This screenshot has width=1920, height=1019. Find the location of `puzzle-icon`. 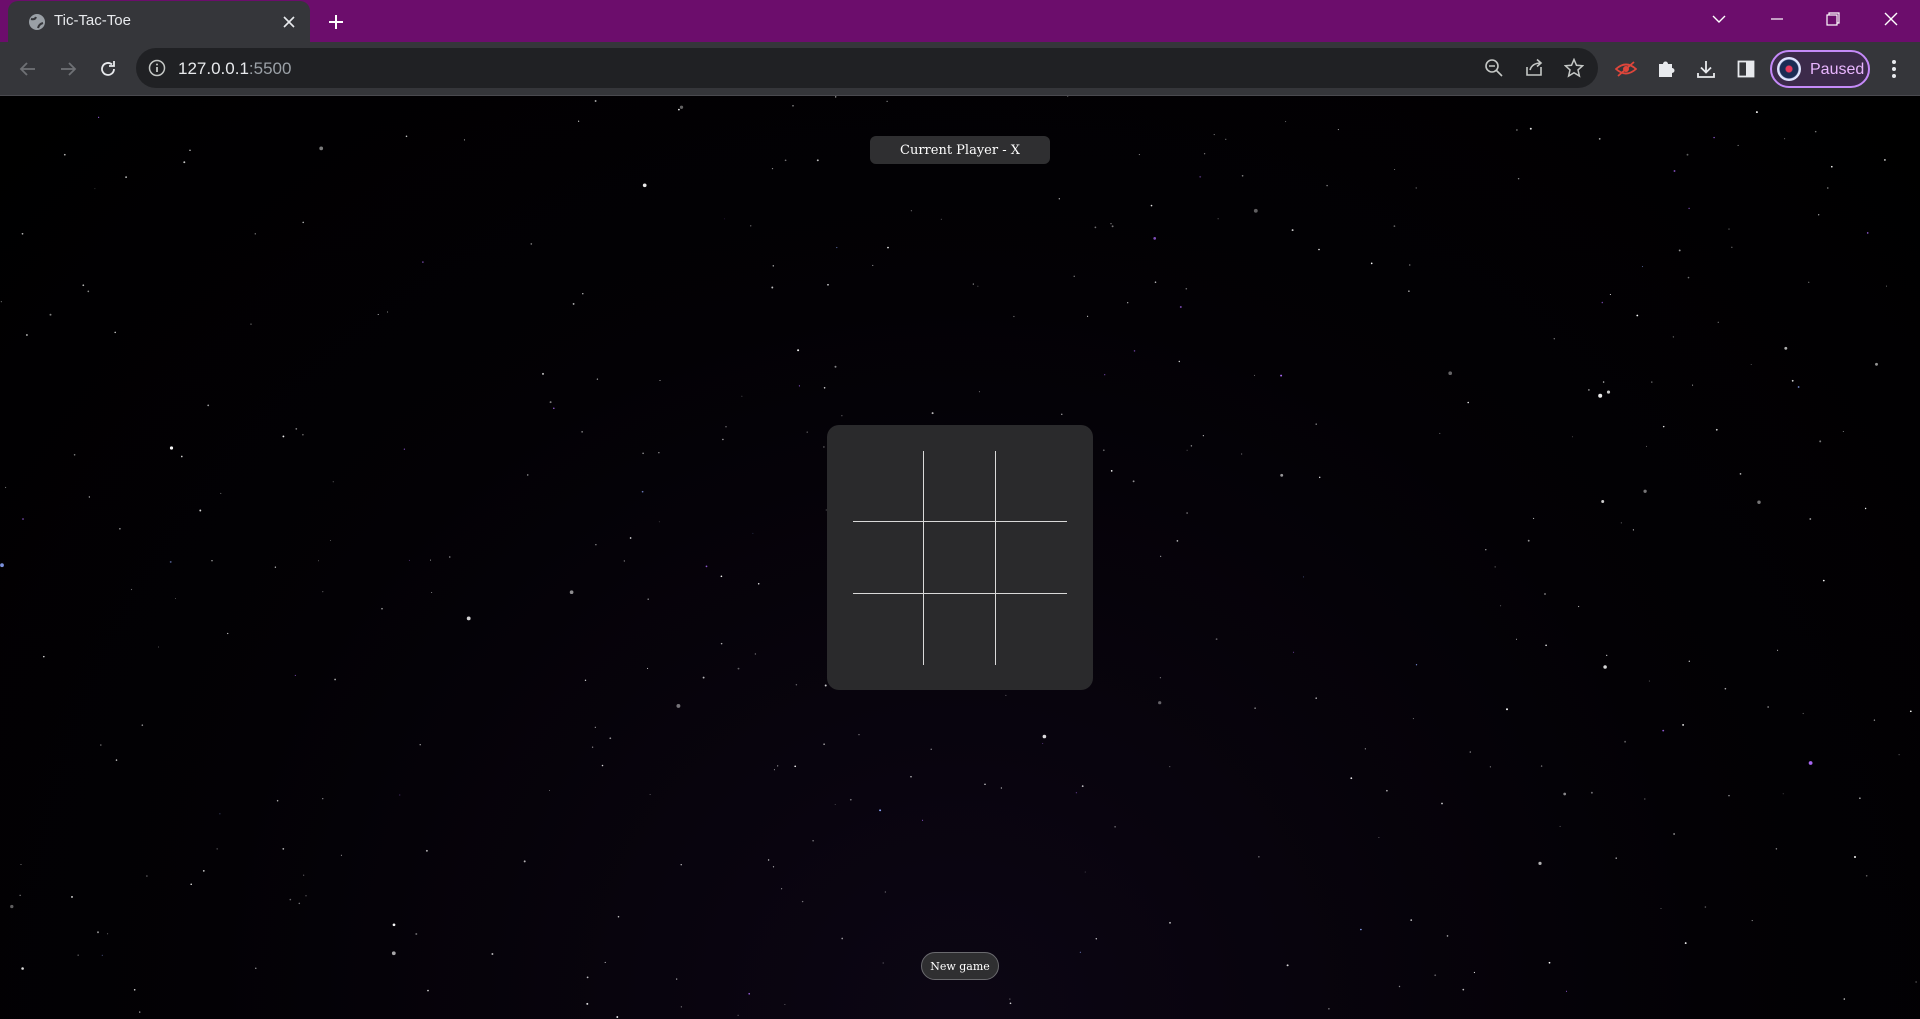

puzzle-icon is located at coordinates (1666, 69).